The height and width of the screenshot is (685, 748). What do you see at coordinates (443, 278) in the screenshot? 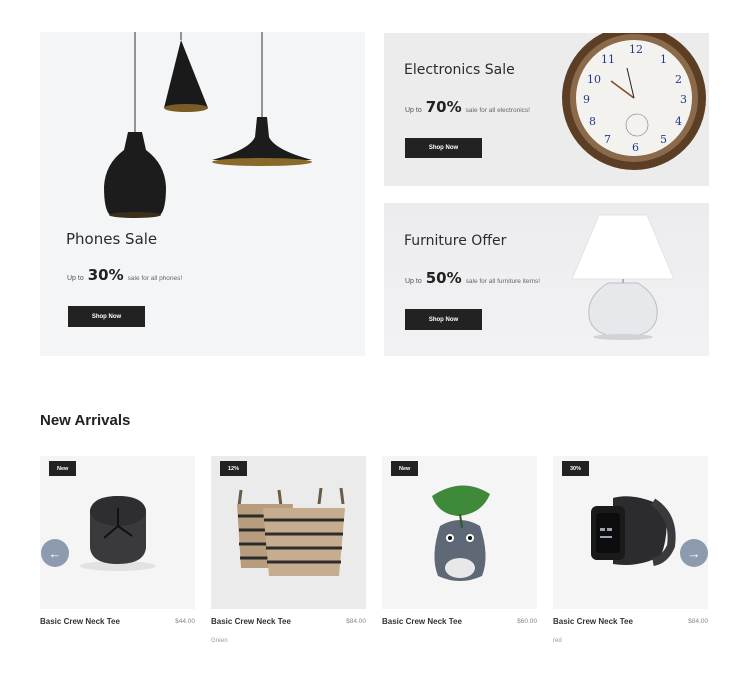
I see `discount-percent: 50%` at bounding box center [443, 278].